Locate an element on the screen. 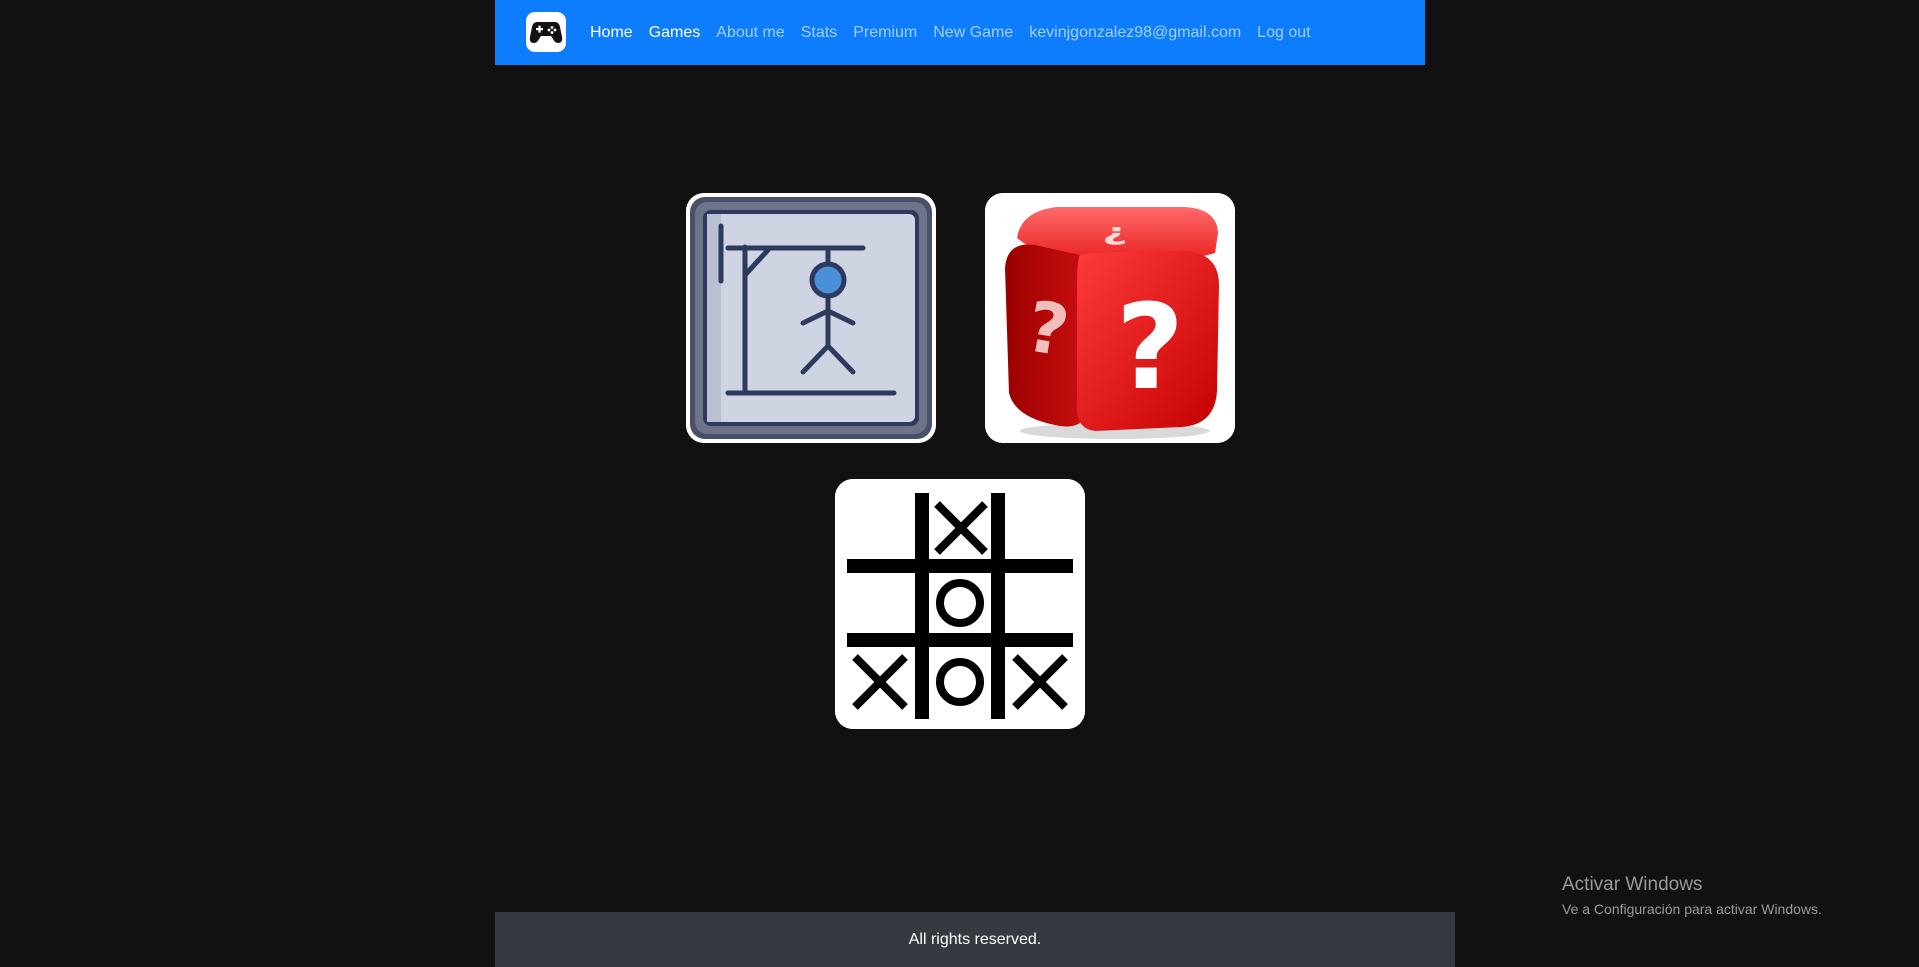 The width and height of the screenshot is (1919, 967). game-card-dice: ? ? ? is located at coordinates (1110, 318).